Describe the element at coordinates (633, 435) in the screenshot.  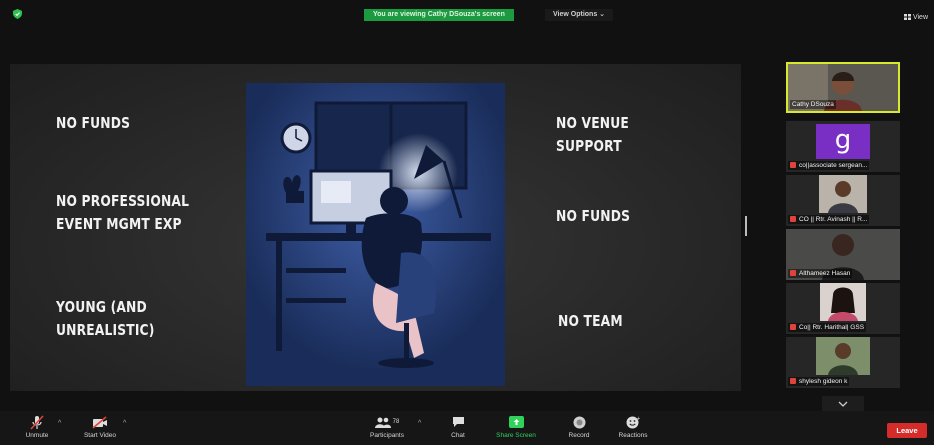
I see `reactions-label: Reactions` at that location.